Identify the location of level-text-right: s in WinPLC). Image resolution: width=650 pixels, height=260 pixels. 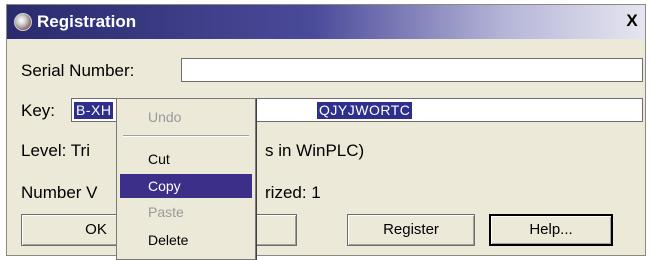
(315, 150).